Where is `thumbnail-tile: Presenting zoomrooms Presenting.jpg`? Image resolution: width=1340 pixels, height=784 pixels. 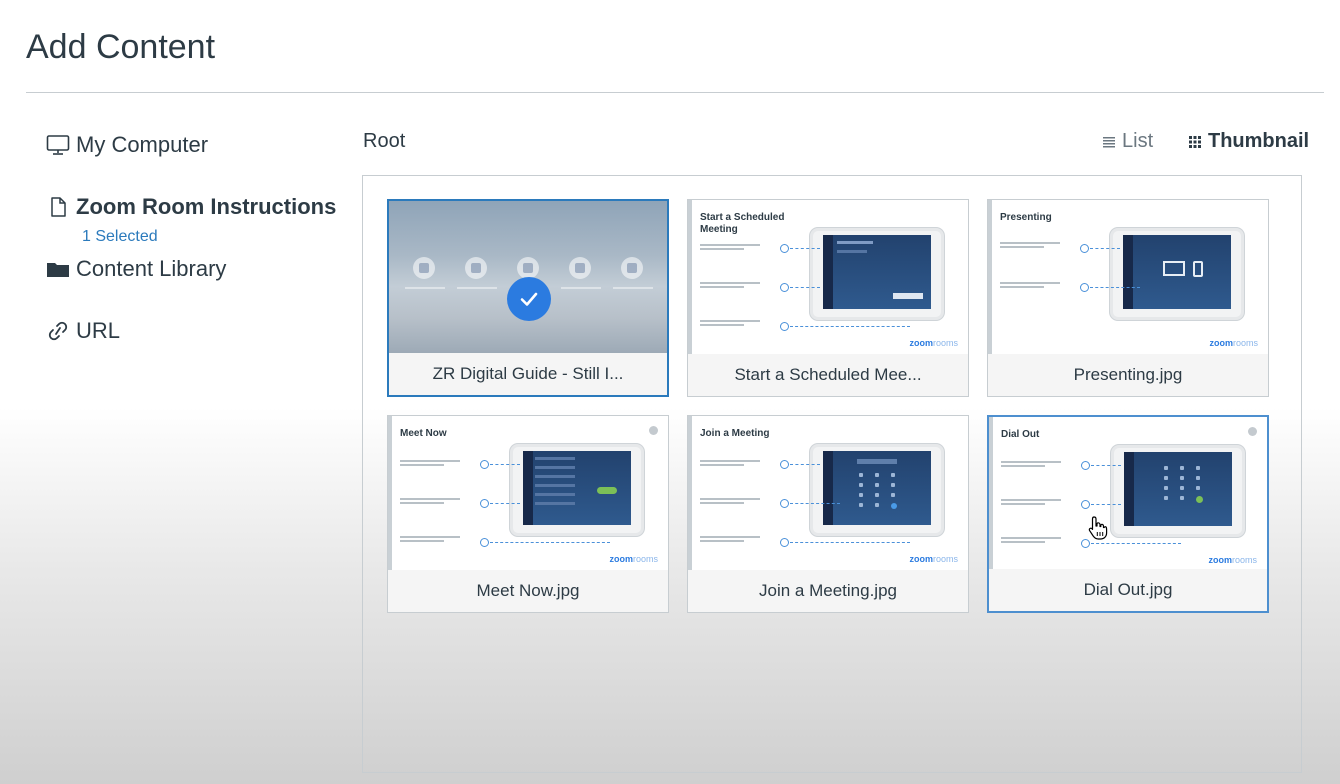 thumbnail-tile: Presenting zoomrooms Presenting.jpg is located at coordinates (1128, 298).